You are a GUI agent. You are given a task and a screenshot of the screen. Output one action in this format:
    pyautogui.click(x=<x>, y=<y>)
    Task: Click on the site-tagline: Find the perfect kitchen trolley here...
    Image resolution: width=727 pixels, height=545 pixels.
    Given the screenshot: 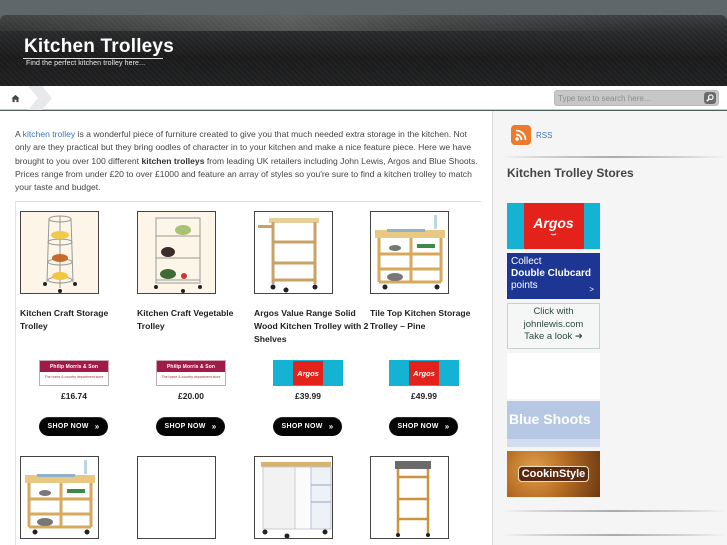 What is the action you would take?
    pyautogui.click(x=86, y=63)
    